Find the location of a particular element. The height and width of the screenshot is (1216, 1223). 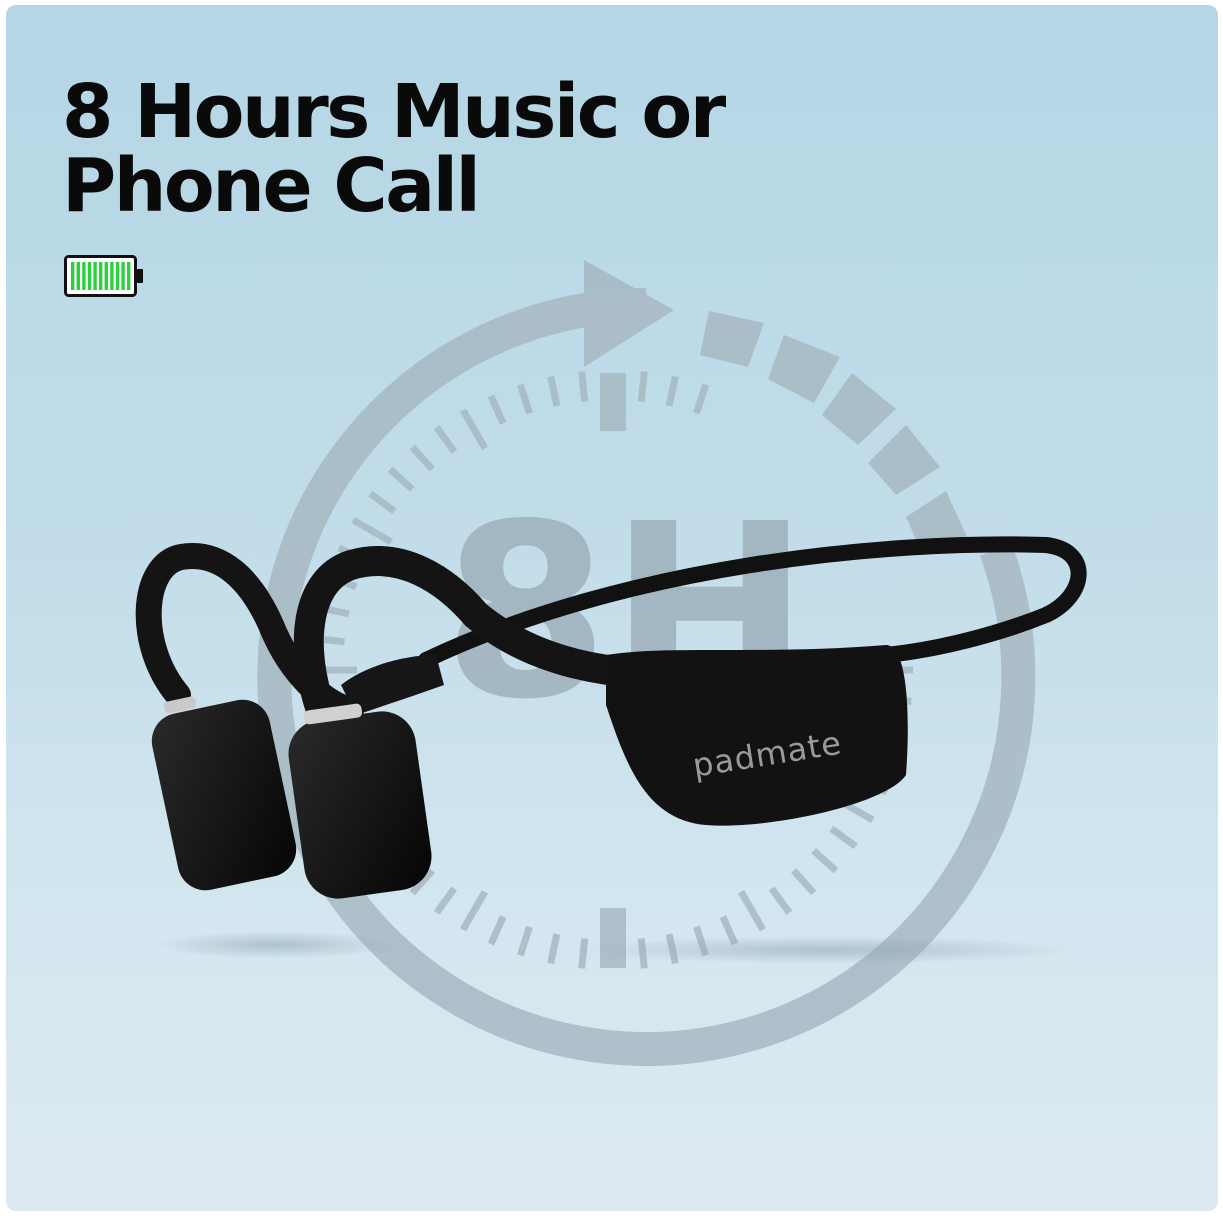

headline: 8 Hours Music or Phone Call is located at coordinates (394, 149).